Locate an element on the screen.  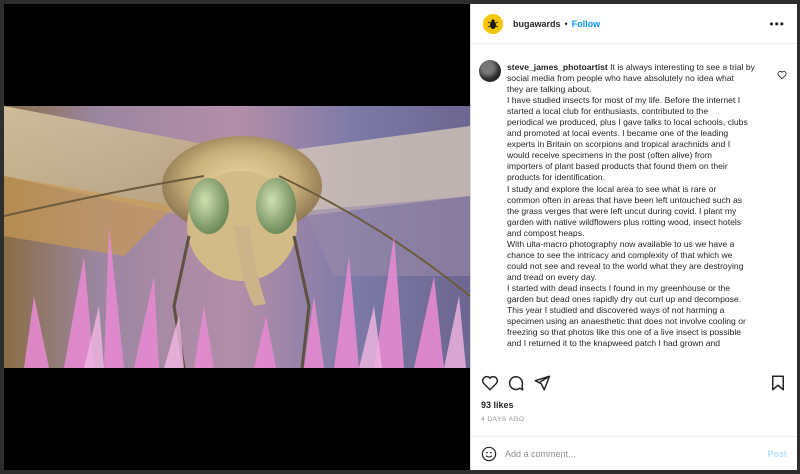
action-bar is located at coordinates (634, 383).